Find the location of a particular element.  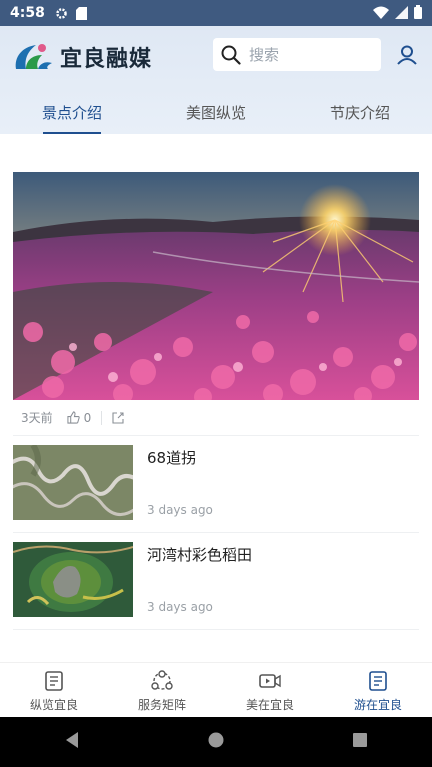

list-item: 河湾村彩色稻田 3 days ago is located at coordinates (216, 582).